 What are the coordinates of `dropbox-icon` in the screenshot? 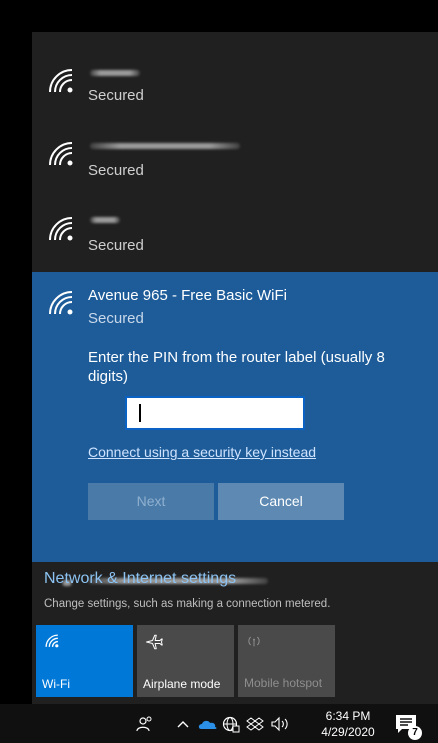 It's located at (255, 724).